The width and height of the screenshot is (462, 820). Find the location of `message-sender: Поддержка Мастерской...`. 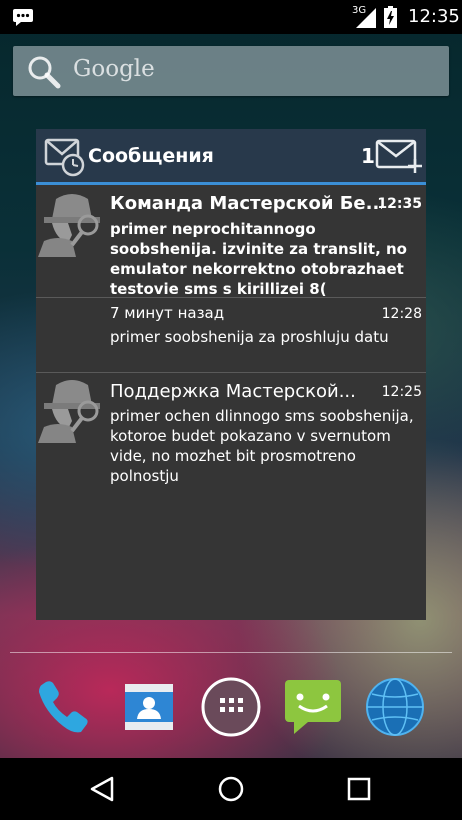

message-sender: Поддержка Мастерской... is located at coordinates (233, 391).